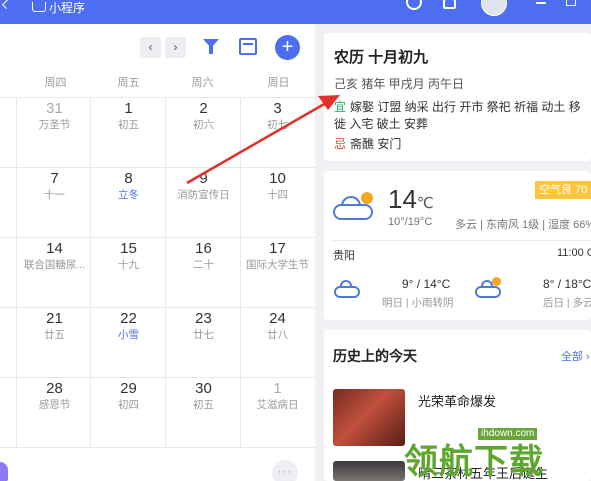  Describe the element at coordinates (157, 447) in the screenshot. I see `grid-line` at that location.